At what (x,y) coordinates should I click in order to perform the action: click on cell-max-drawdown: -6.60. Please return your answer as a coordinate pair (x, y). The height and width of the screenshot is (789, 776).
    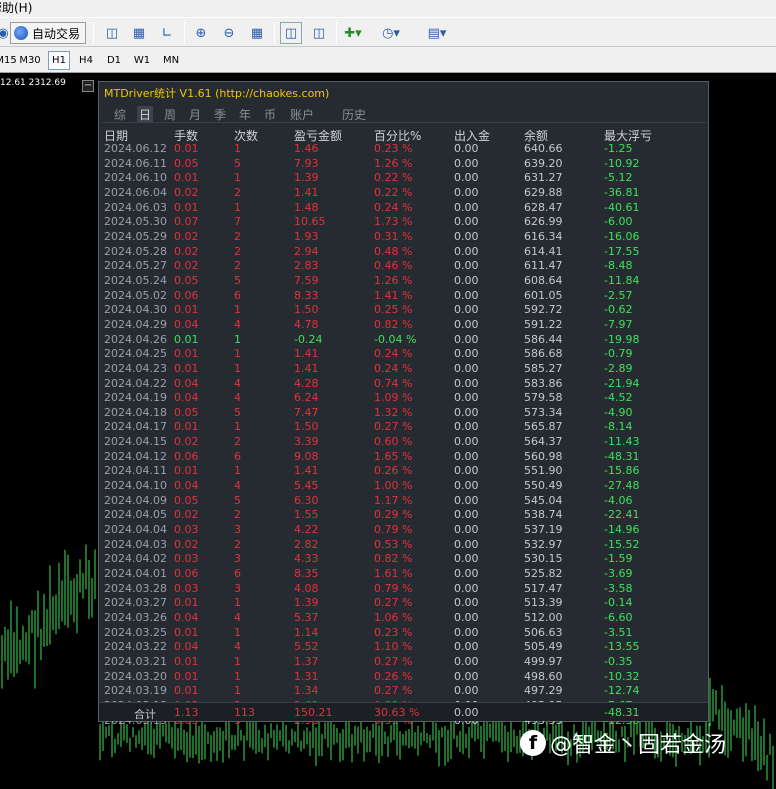
    Looking at the image, I should click on (618, 617).